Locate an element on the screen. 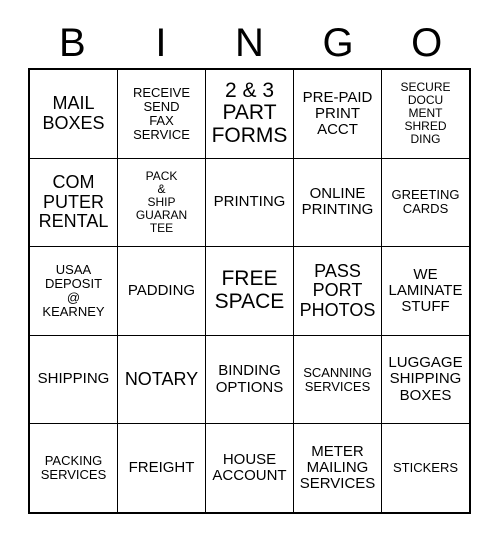  bingo-cell-label: PASS PORT PHOTOS is located at coordinates (337, 290).